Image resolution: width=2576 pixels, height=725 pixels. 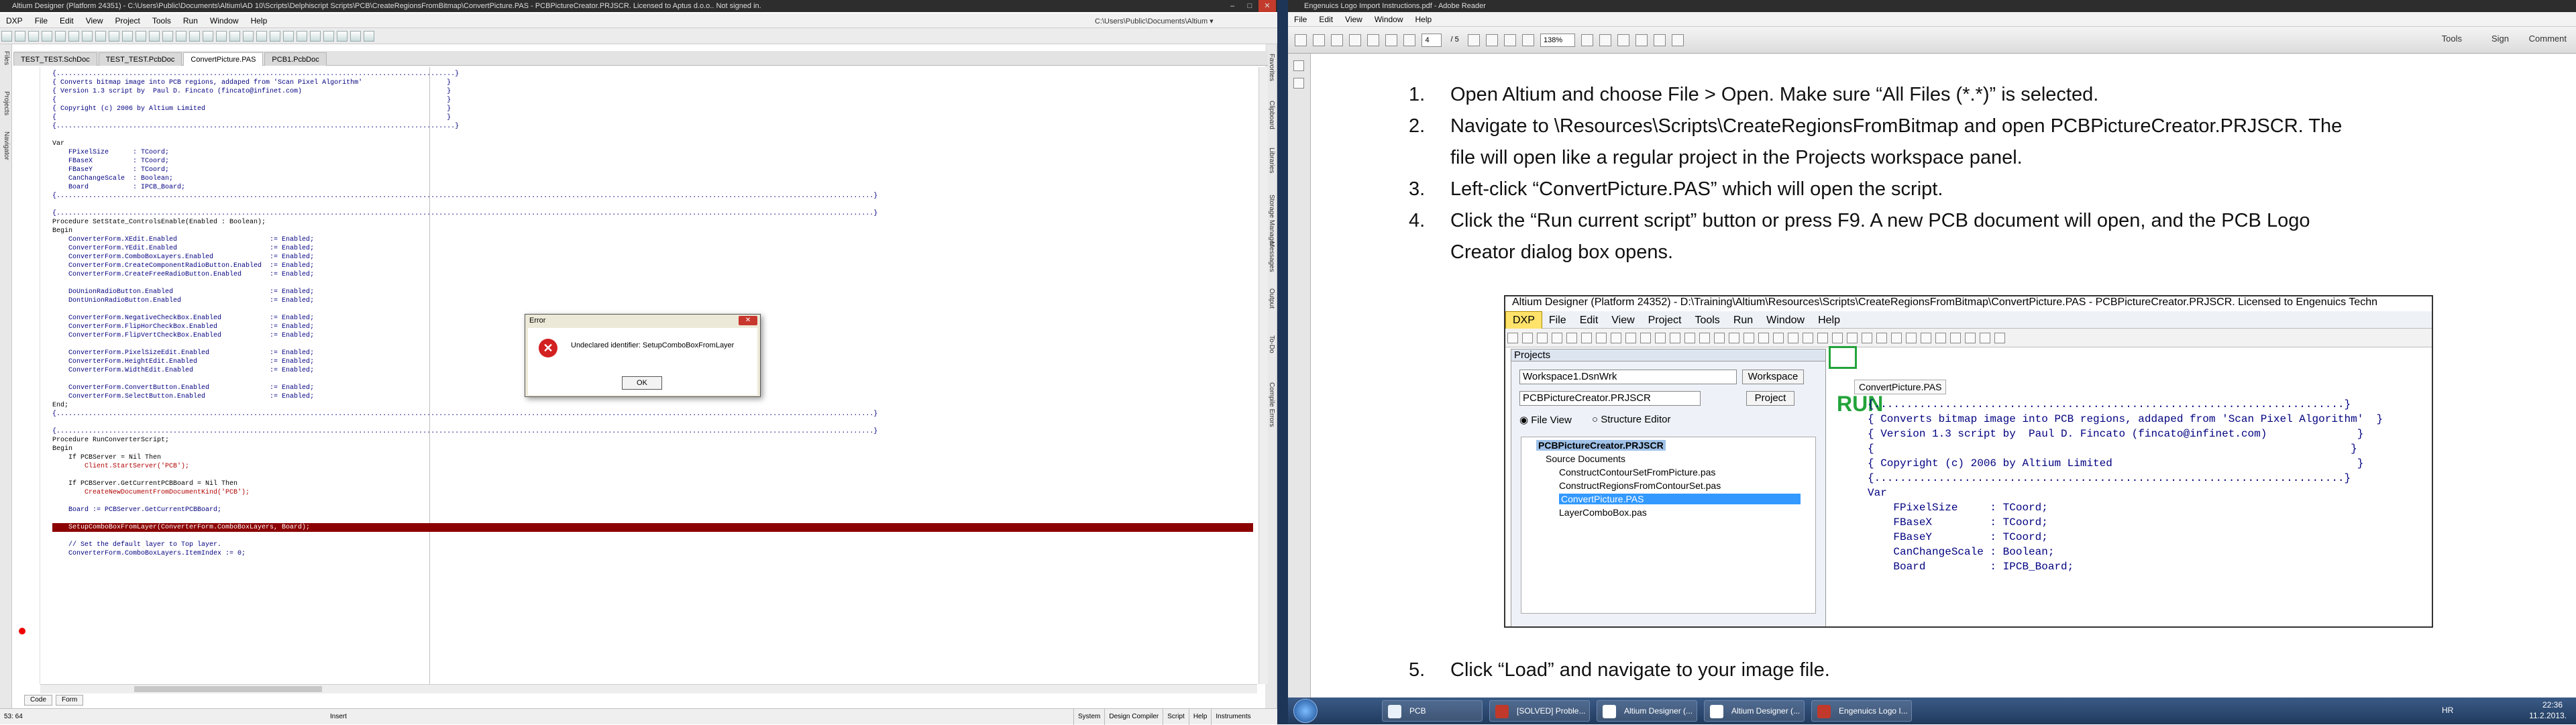 I want to click on menu-edit: Edit, so click(x=67, y=20).